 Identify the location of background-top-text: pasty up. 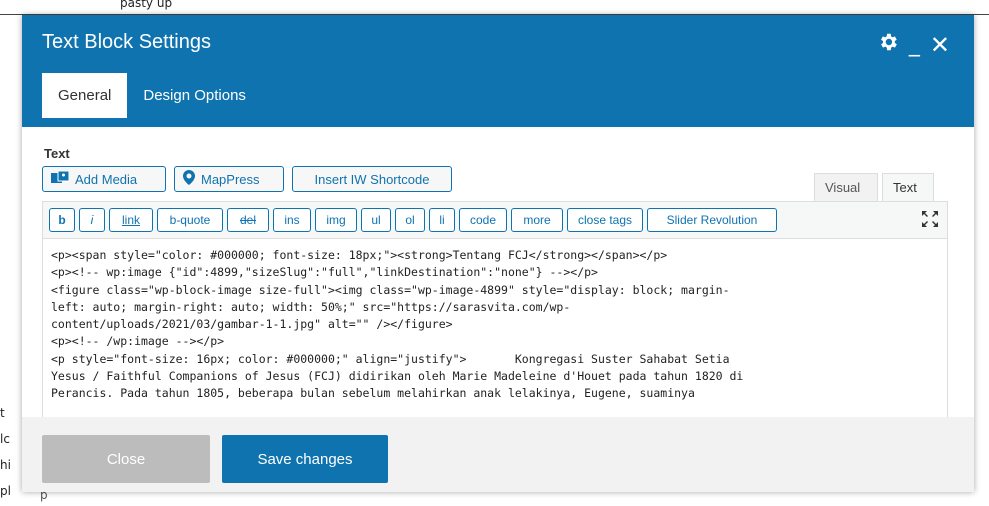
(146, 5).